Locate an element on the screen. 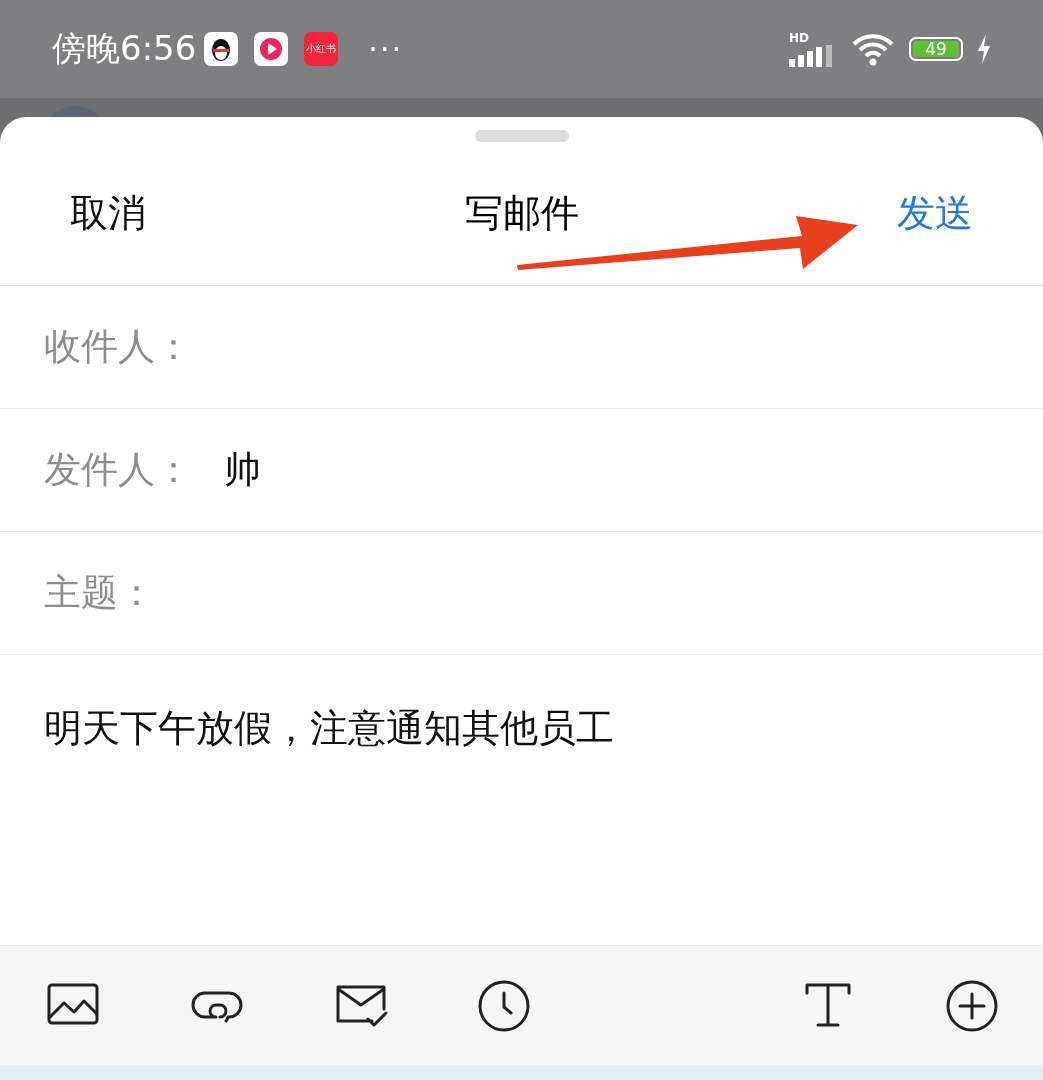 The image size is (1043, 1080). status-time: 傍晚6:56 is located at coordinates (124, 48).